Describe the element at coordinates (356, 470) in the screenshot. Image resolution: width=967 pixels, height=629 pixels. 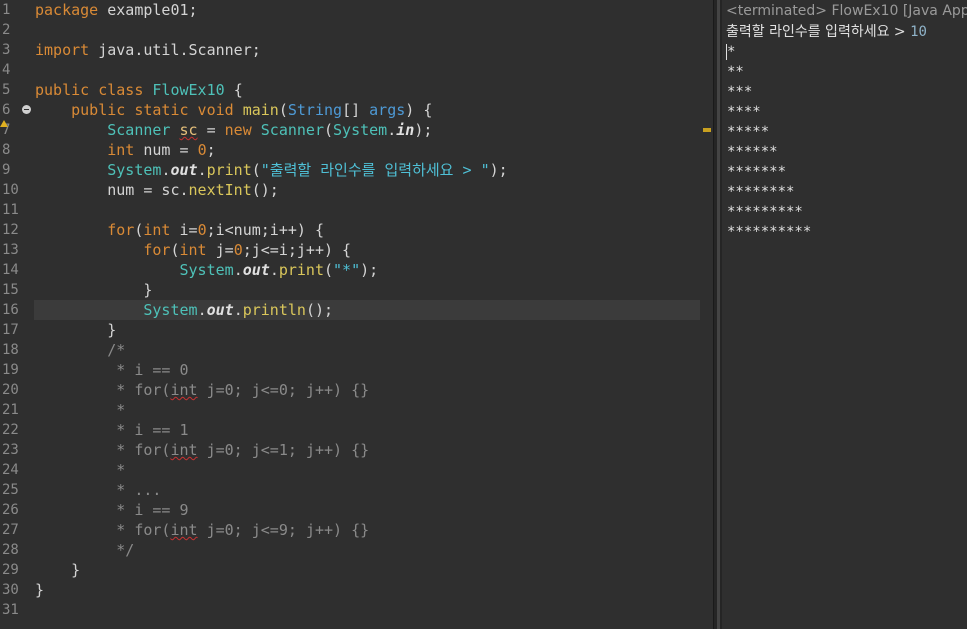
I see `code-line: 24 *` at that location.